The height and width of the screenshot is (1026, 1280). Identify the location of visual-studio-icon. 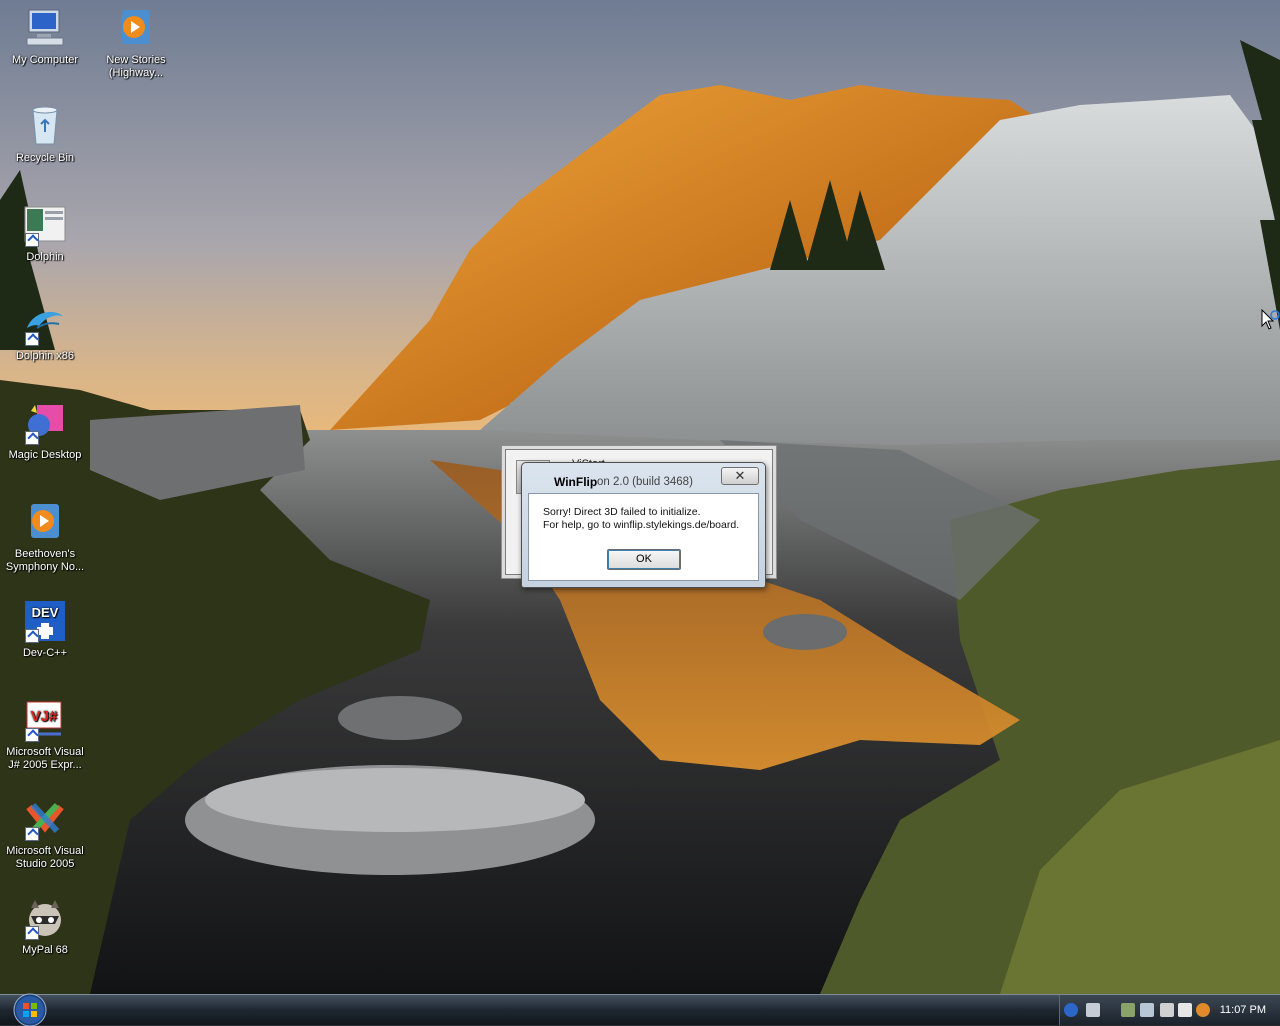
(45, 819).